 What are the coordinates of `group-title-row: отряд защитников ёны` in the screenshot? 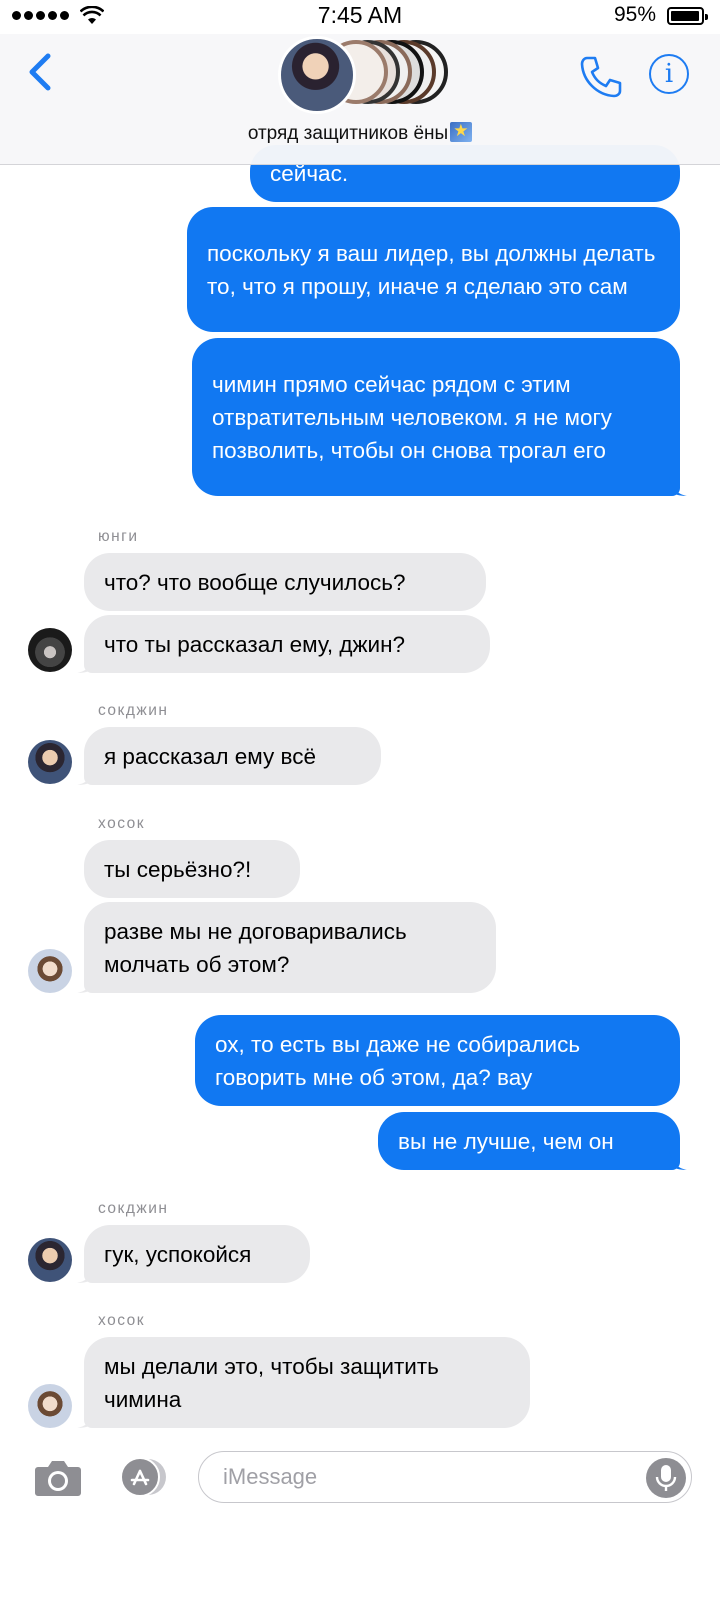 It's located at (360, 133).